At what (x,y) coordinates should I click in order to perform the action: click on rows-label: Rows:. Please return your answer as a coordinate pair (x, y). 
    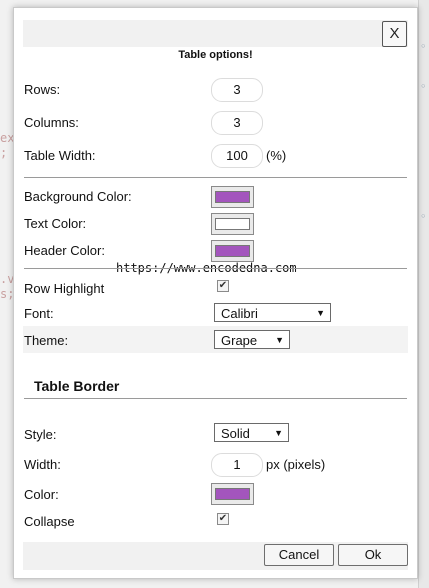
    Looking at the image, I should click on (42, 89).